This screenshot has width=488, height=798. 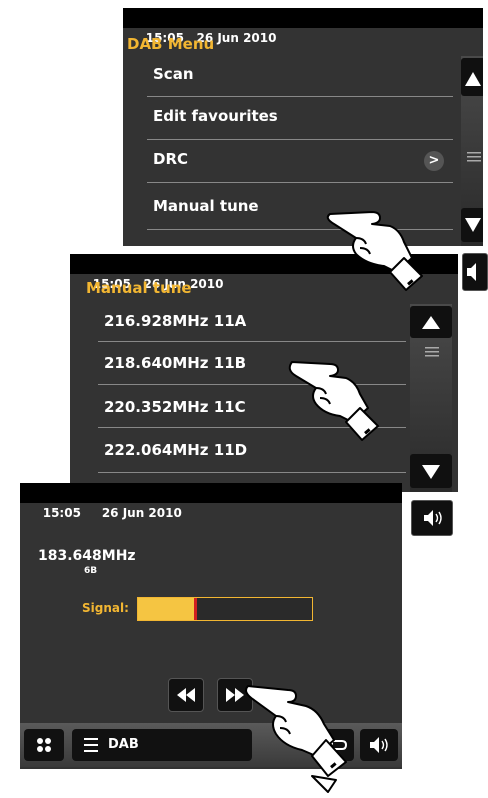 I want to click on menu-title: DAB Menu, so click(x=171, y=44).